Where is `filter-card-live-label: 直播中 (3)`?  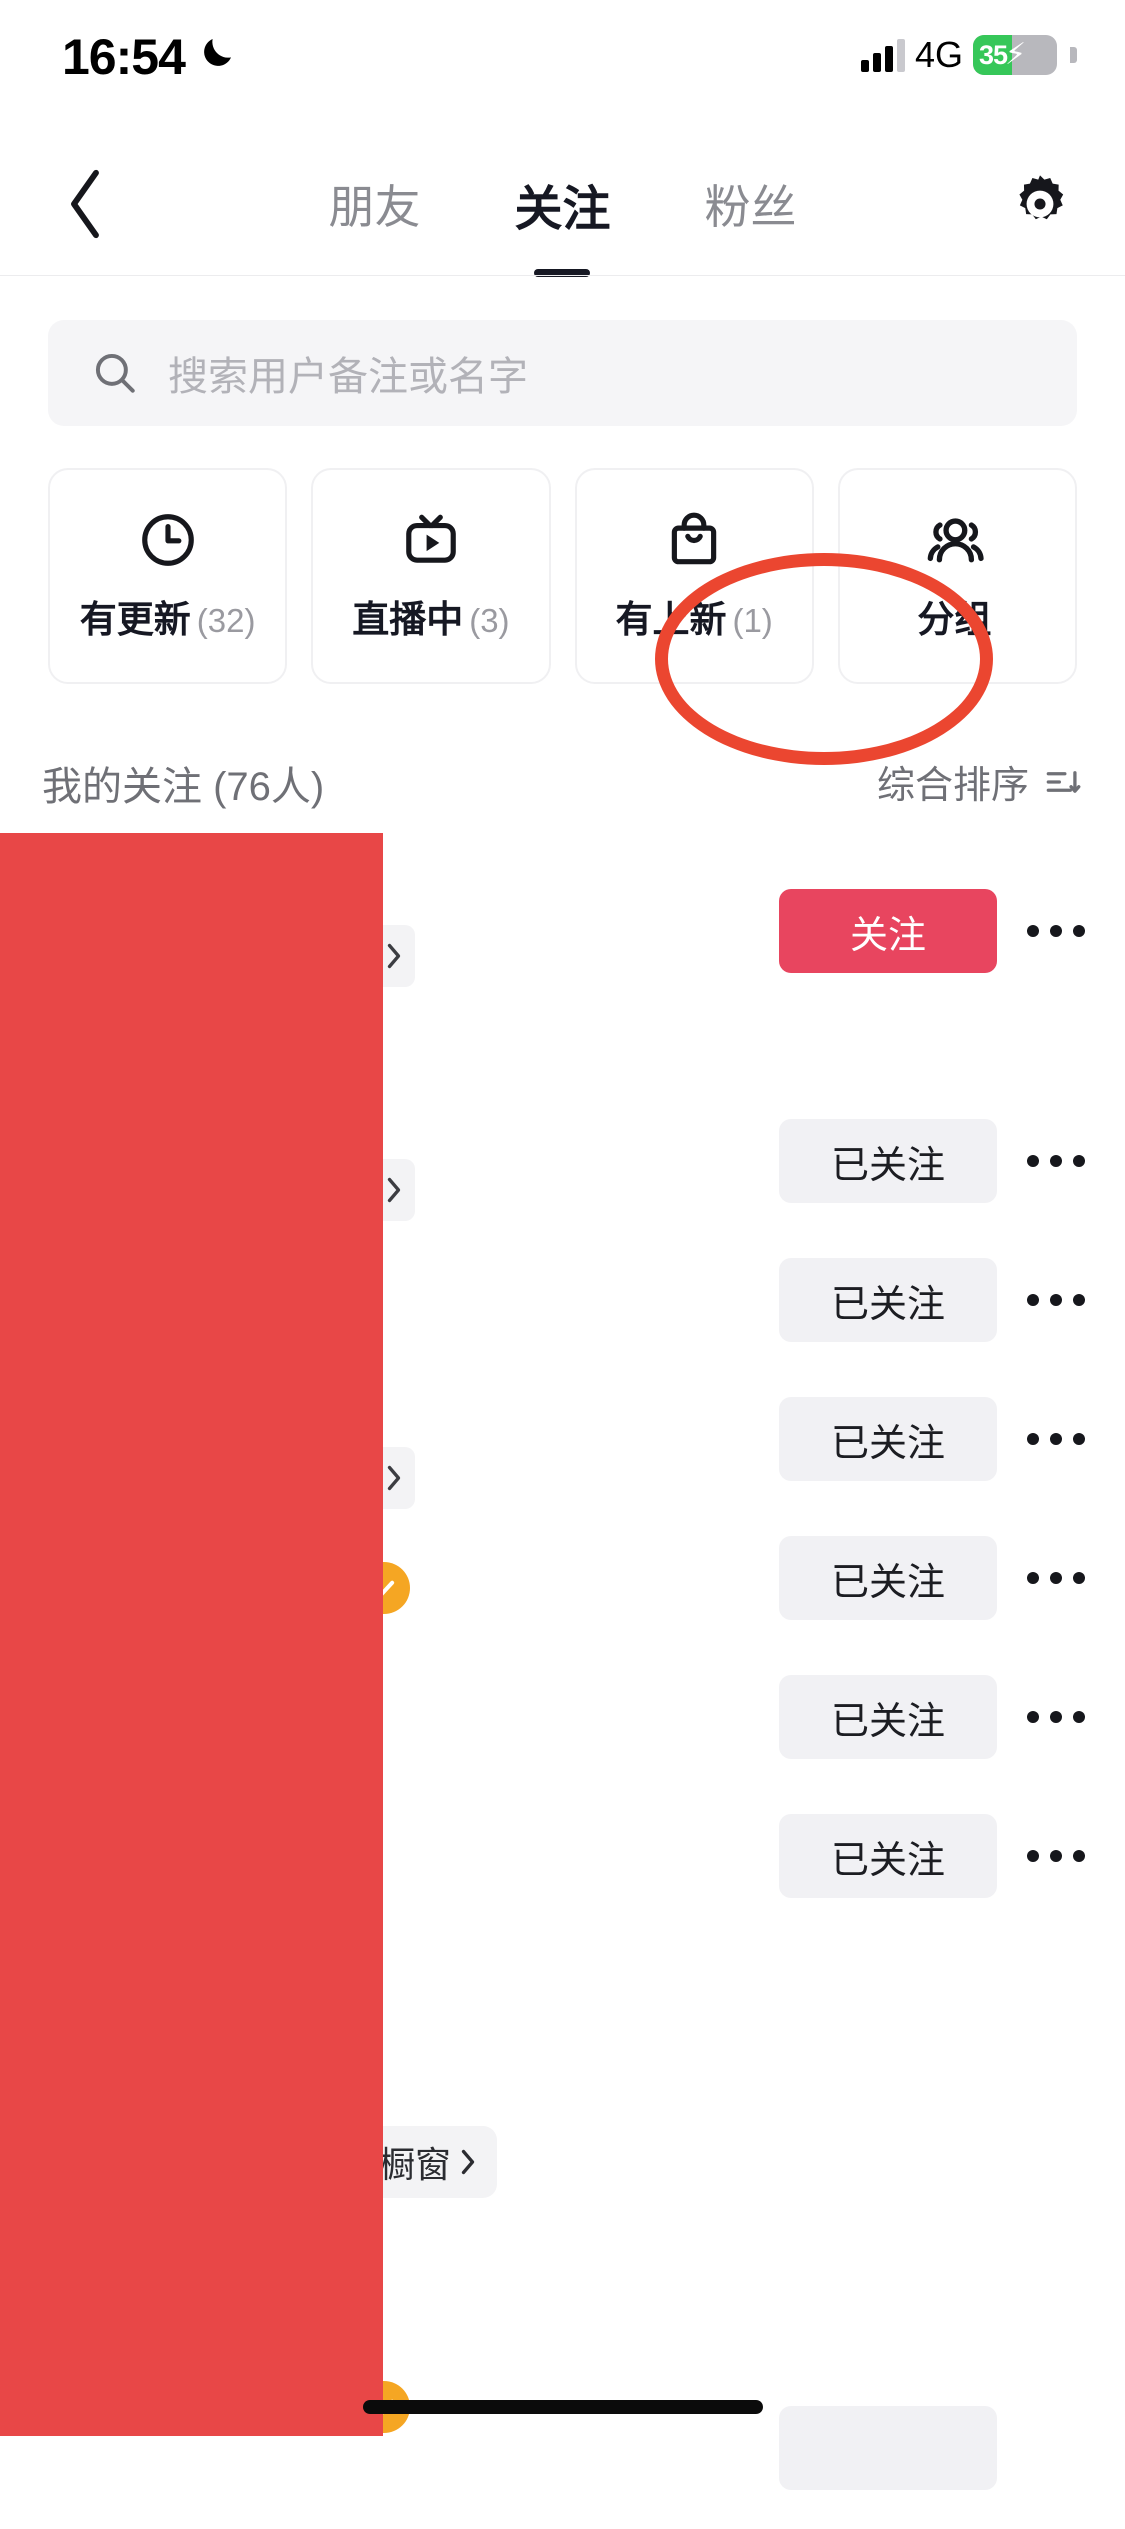 filter-card-live-label: 直播中 (3) is located at coordinates (431, 619).